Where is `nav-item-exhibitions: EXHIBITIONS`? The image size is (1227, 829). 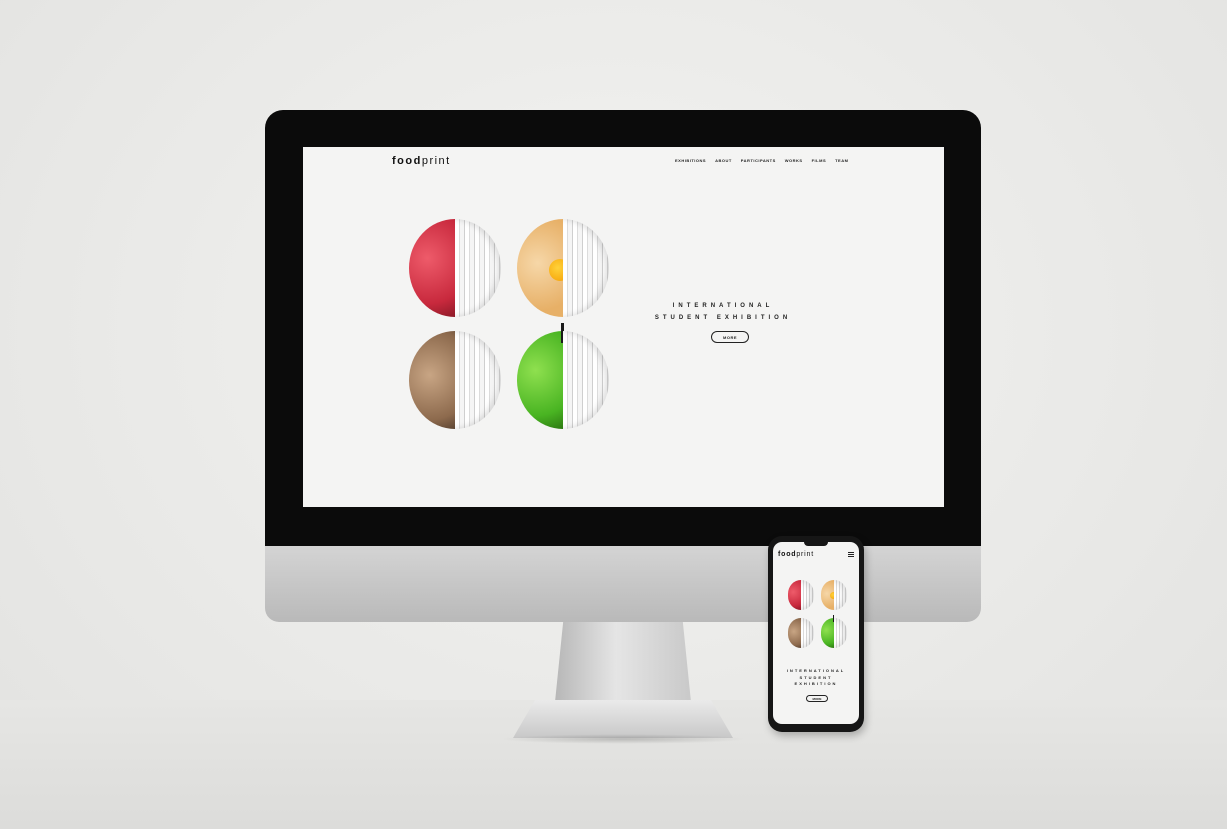 nav-item-exhibitions: EXHIBITIONS is located at coordinates (690, 160).